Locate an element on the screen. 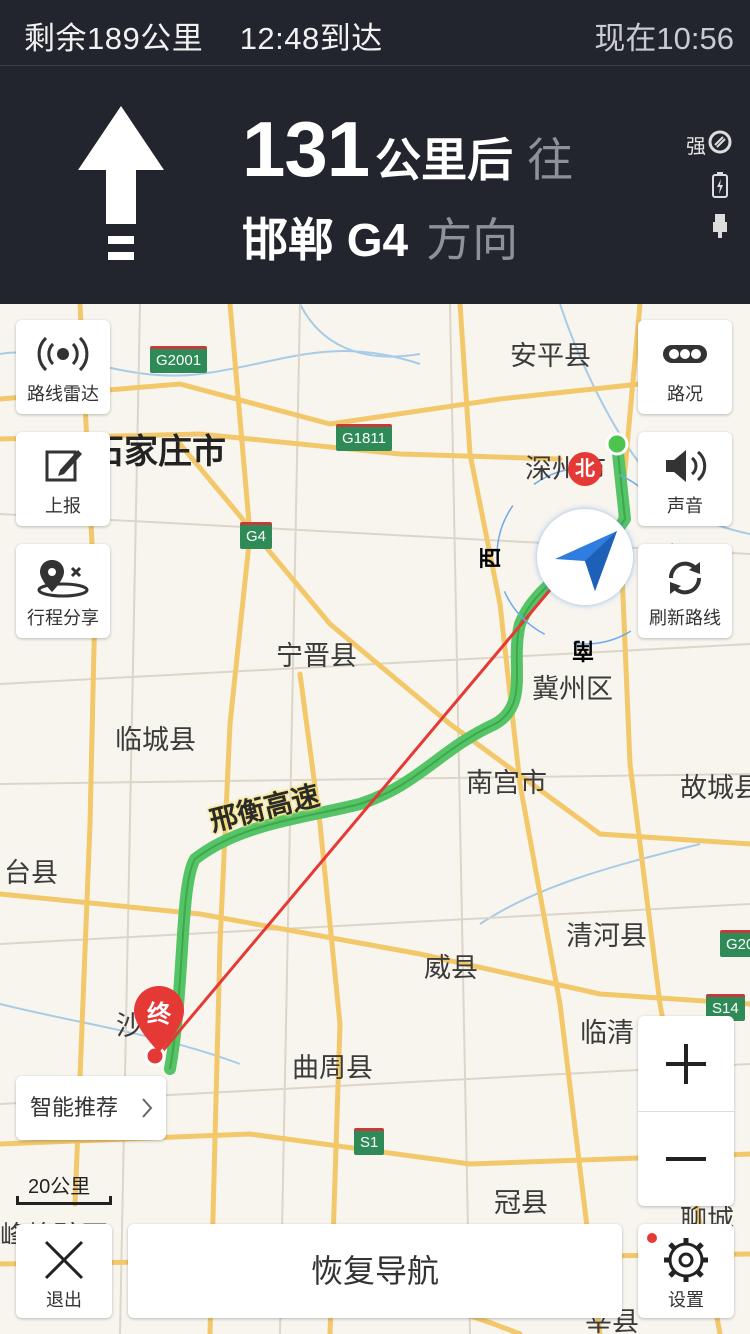 This screenshot has width=750, height=1334. highway-shield: G20 is located at coordinates (735, 943).